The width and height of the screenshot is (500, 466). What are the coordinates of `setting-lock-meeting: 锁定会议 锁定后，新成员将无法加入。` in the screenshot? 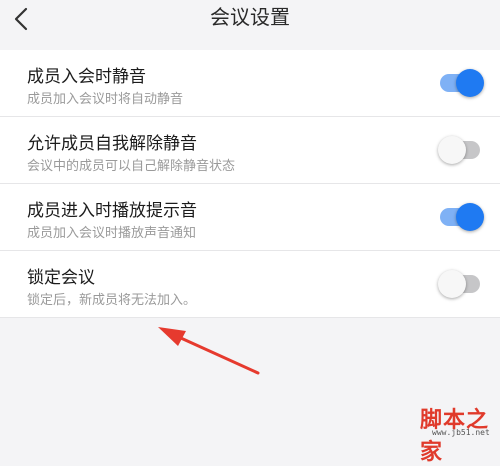 It's located at (250, 284).